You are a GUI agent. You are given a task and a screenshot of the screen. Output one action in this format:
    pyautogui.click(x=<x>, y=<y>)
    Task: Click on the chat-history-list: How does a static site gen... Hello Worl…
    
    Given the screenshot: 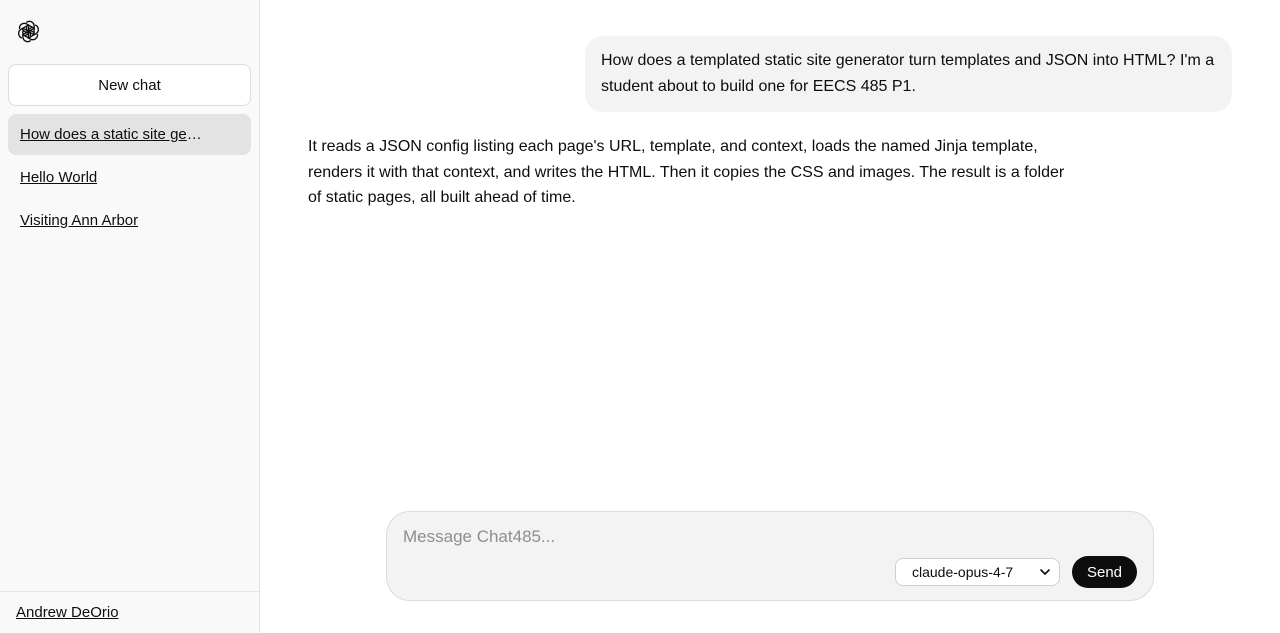 What is the action you would take?
    pyautogui.click(x=129, y=178)
    